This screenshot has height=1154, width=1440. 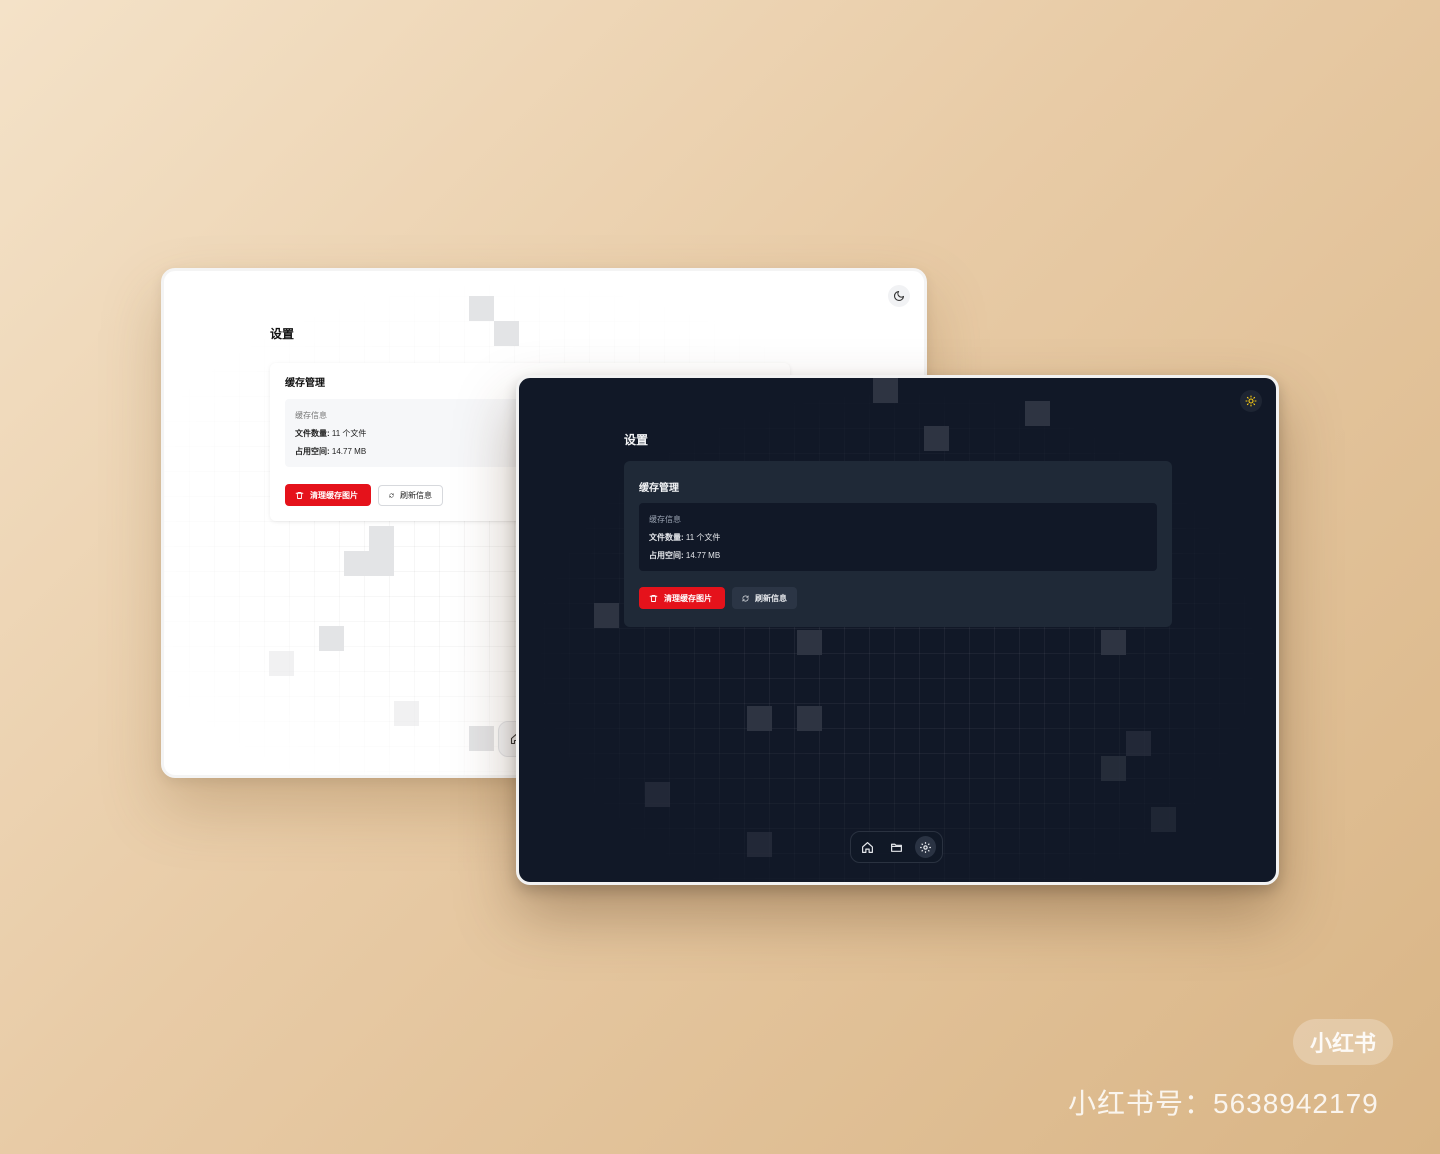 What do you see at coordinates (1223, 1103) in the screenshot?
I see `watermark-id: 小红书号：5638942179` at bounding box center [1223, 1103].